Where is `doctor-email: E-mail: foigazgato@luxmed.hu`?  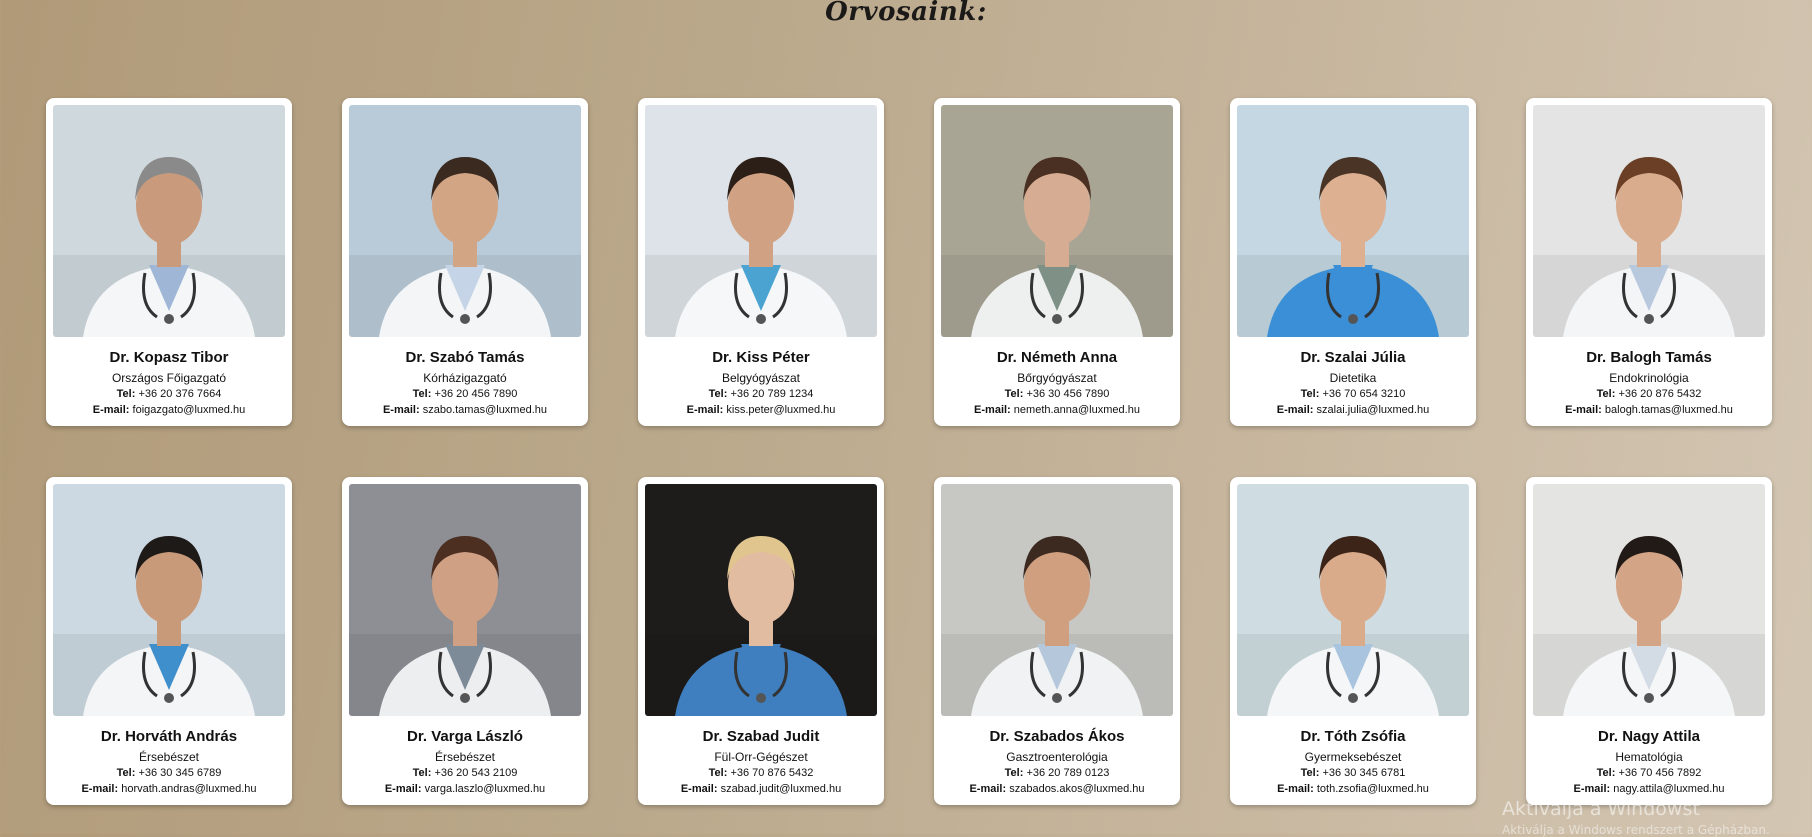 doctor-email: E-mail: foigazgato@luxmed.hu is located at coordinates (169, 410).